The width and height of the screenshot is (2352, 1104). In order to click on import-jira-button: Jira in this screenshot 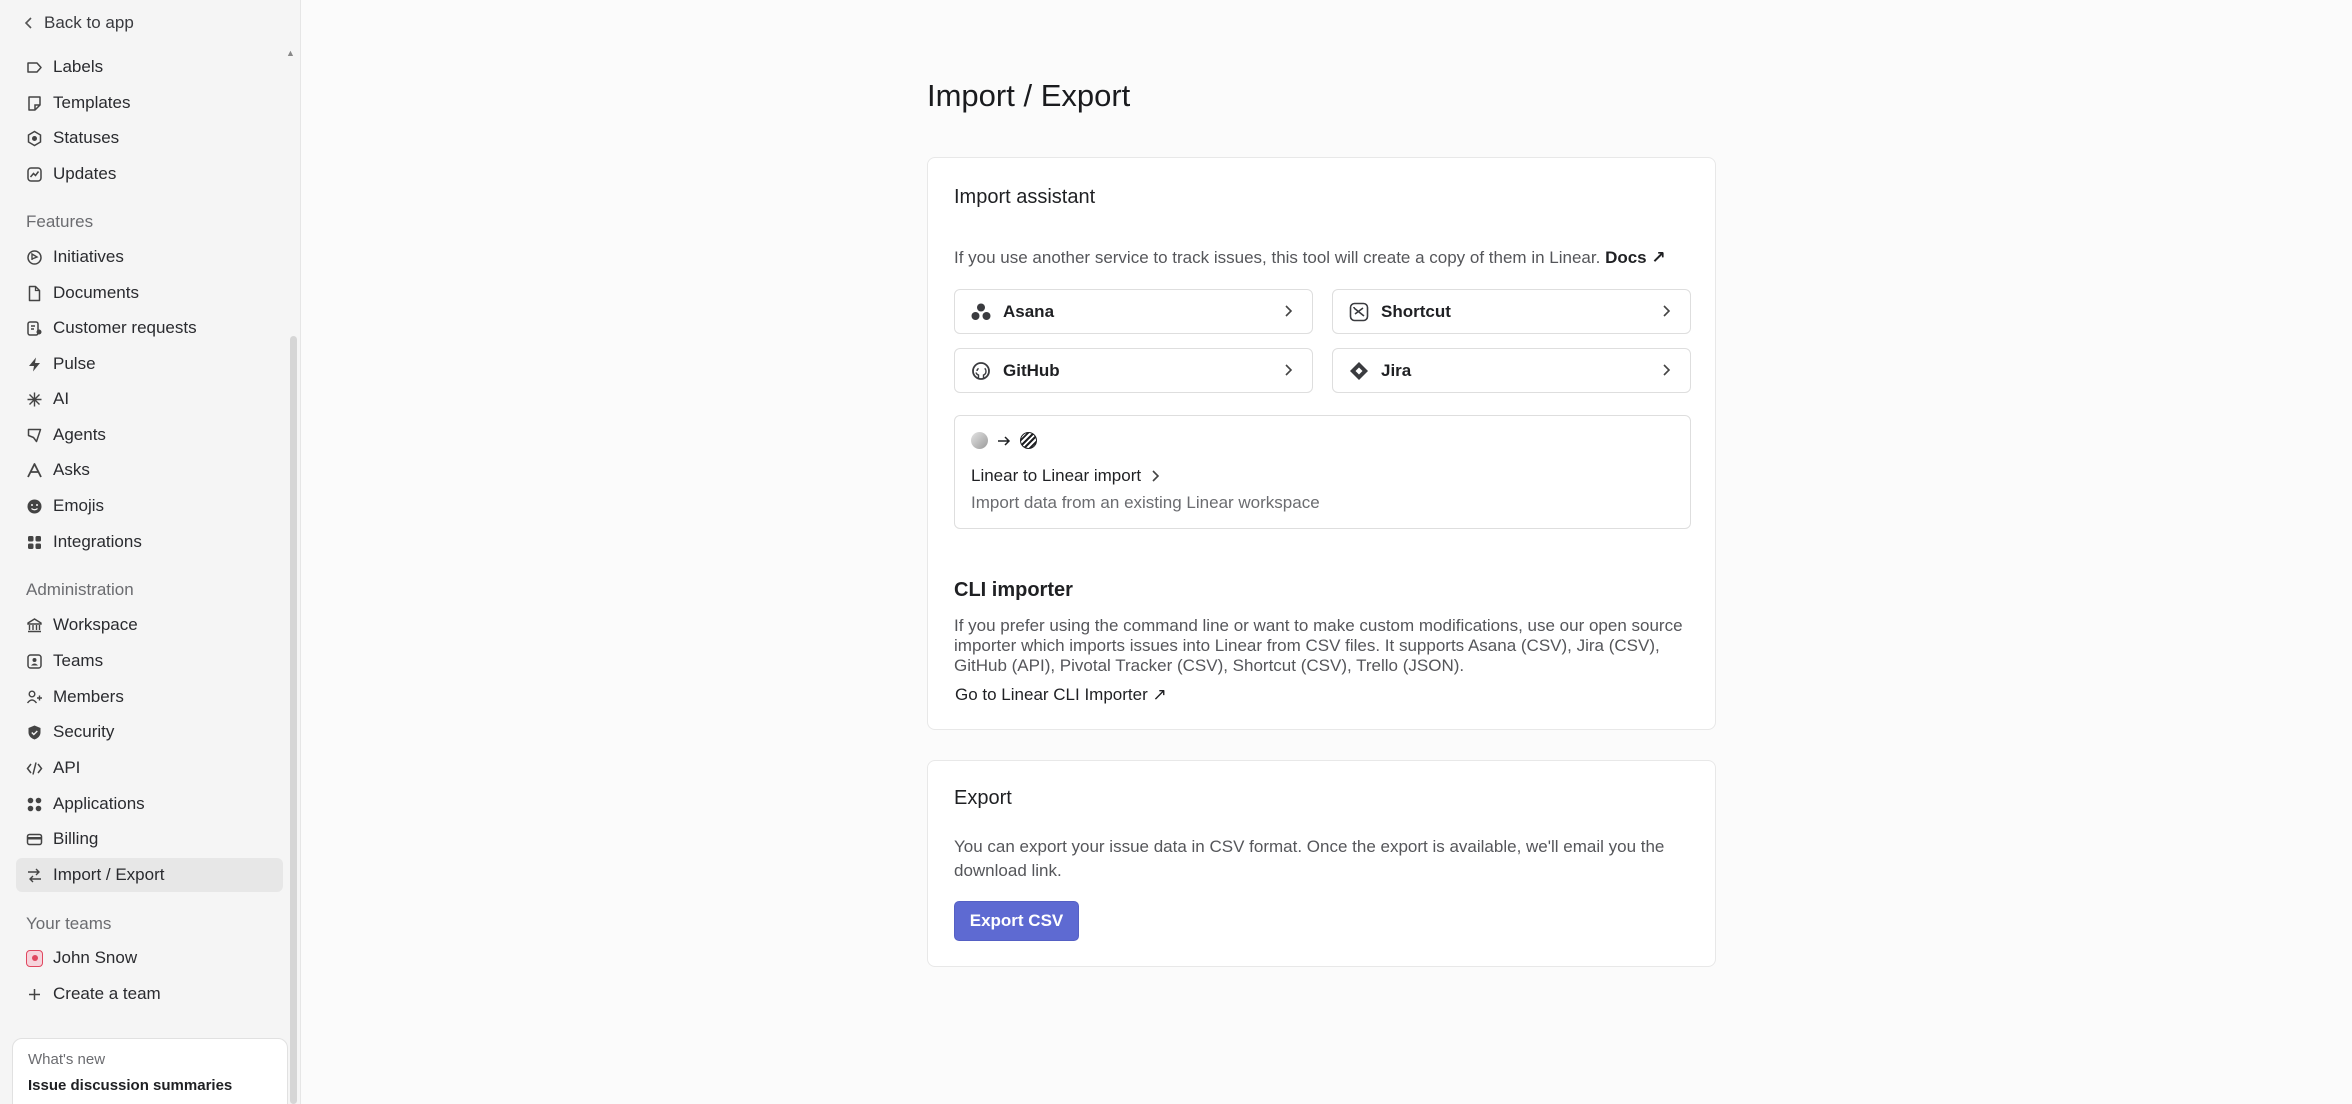, I will do `click(1511, 370)`.